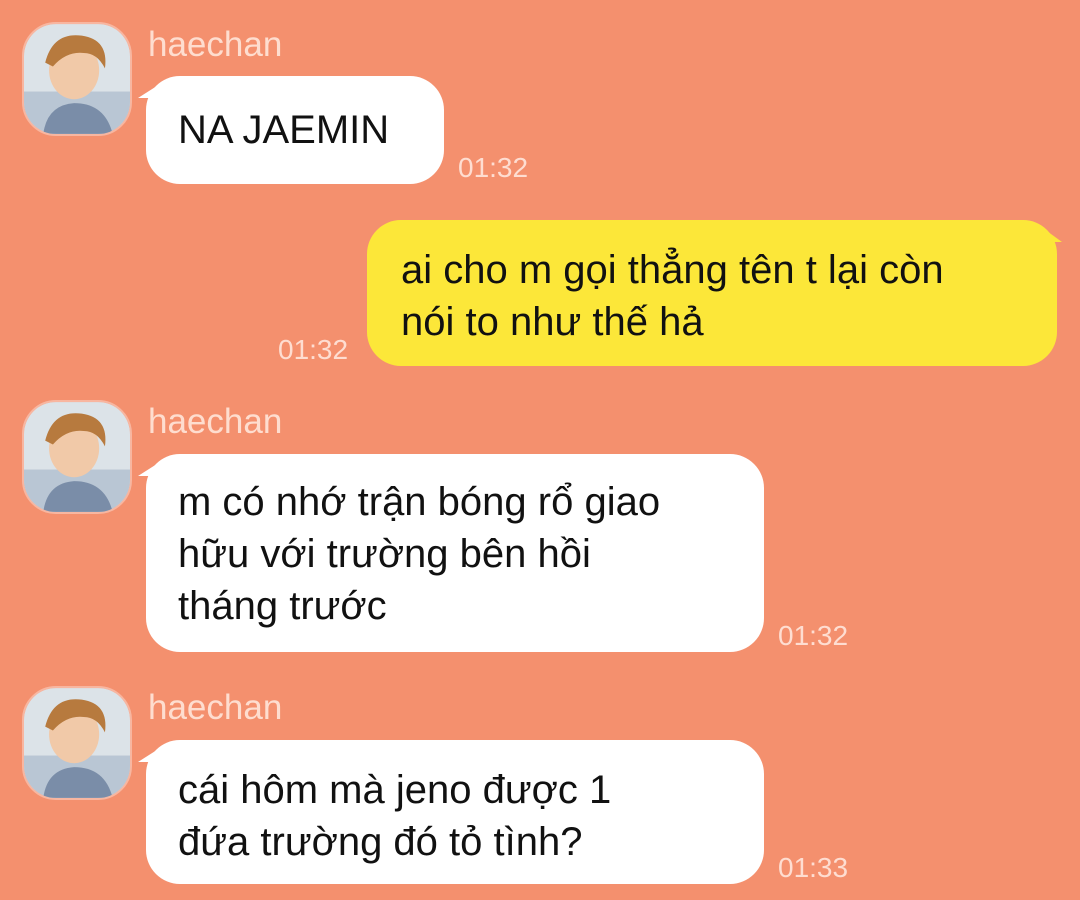  What do you see at coordinates (1051, 234) in the screenshot?
I see `bubble-tail` at bounding box center [1051, 234].